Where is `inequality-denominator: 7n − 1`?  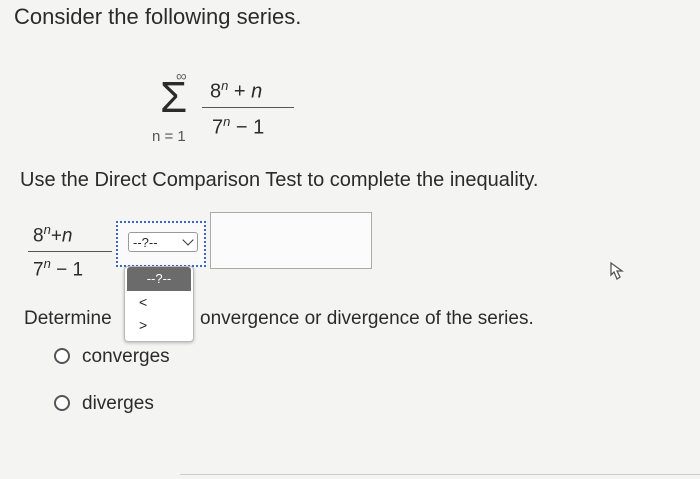 inequality-denominator: 7n − 1 is located at coordinates (58, 268).